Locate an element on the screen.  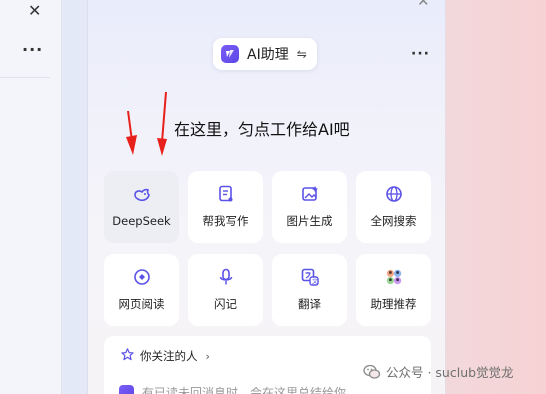
panel-close-icon: ✕ is located at coordinates (423, 4).